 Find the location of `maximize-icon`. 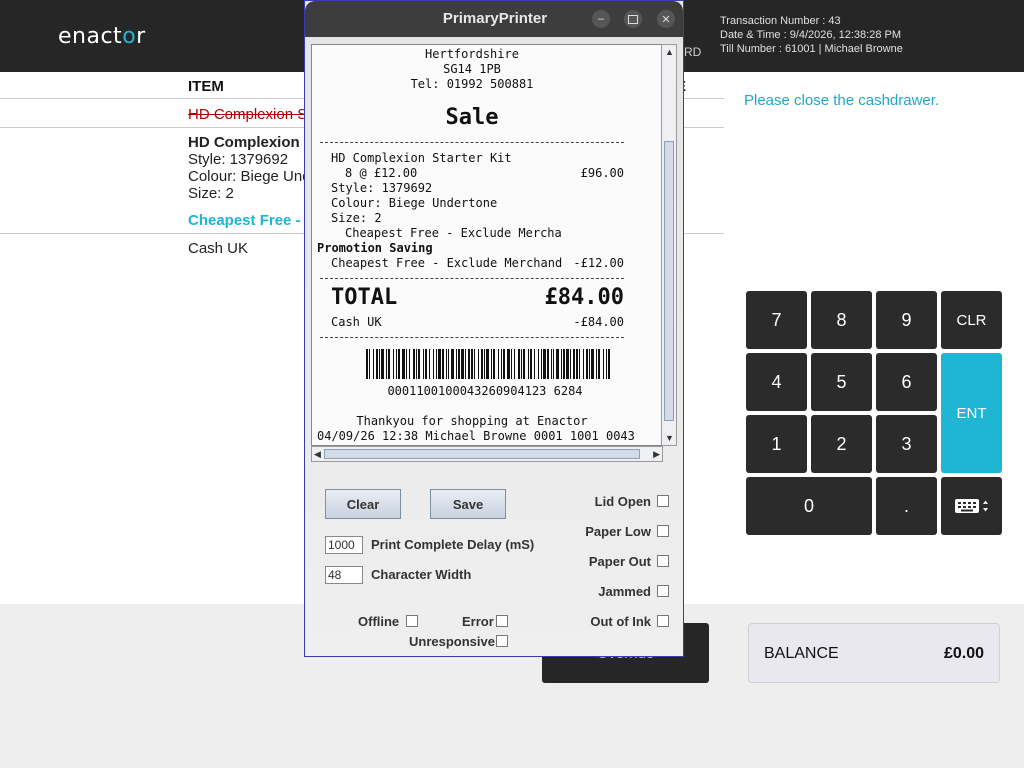

maximize-icon is located at coordinates (633, 19).